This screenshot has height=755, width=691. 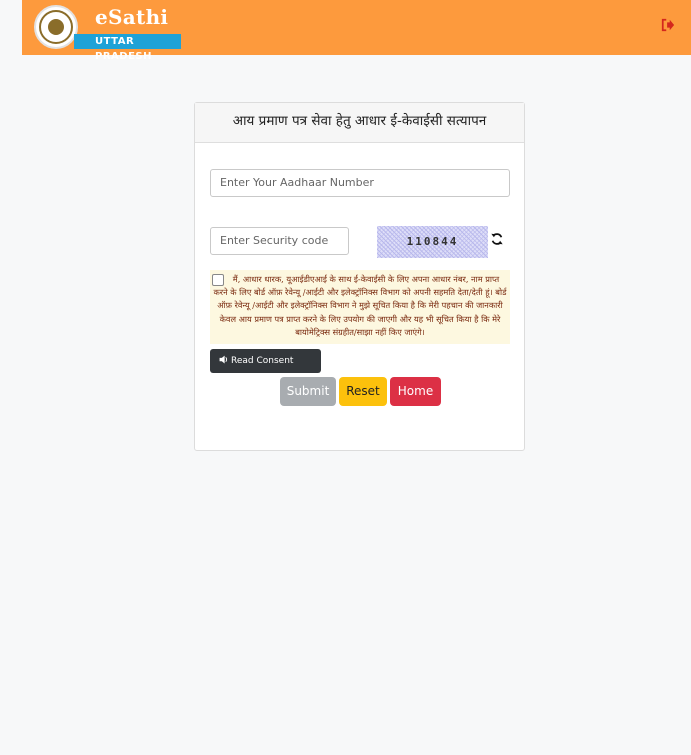 I want to click on captcha-image: 110844, so click(x=432, y=242).